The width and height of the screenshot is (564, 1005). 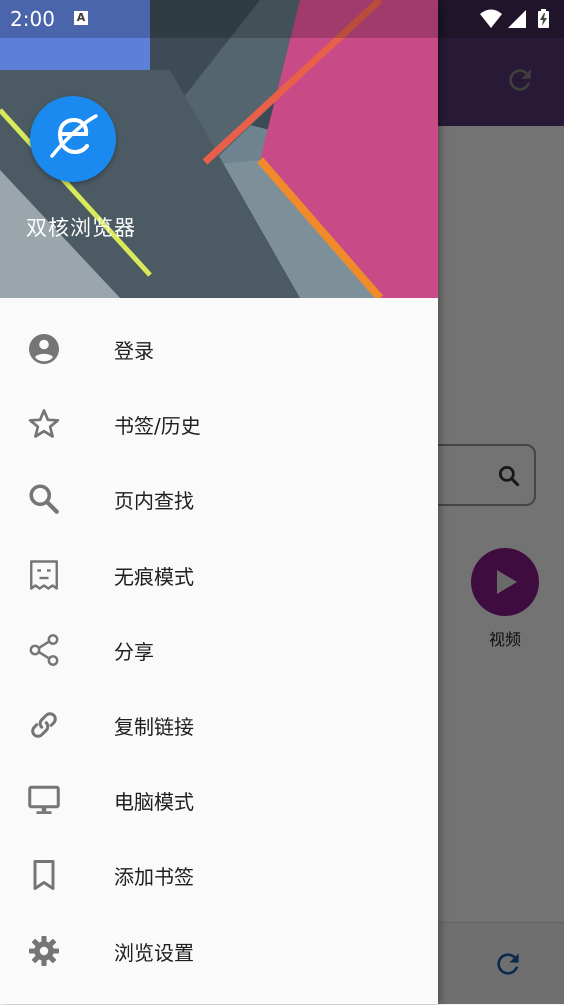 I want to click on menu-item-browse-settings: 浏览设置, so click(x=219, y=950).